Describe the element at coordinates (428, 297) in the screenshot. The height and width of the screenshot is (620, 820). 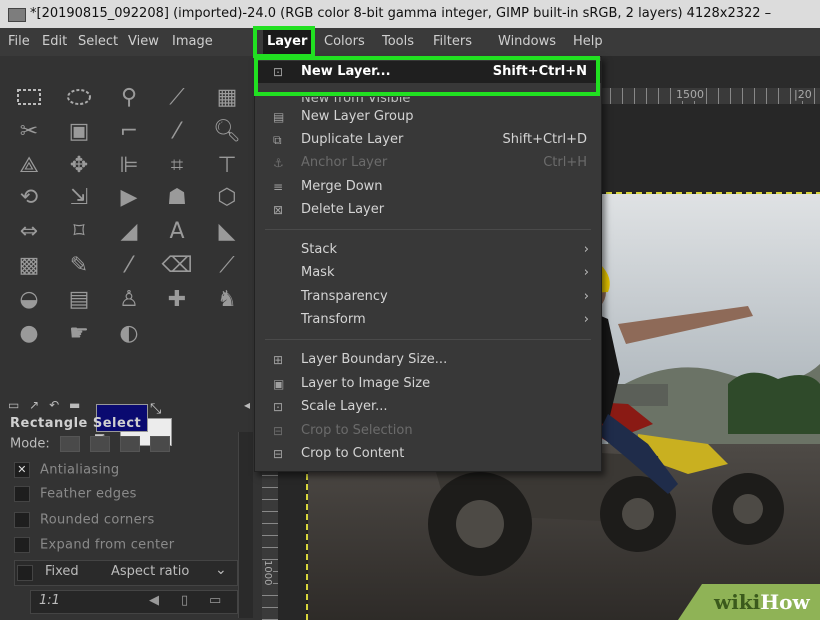
I see `menu-item-transparency: Transparency ›` at that location.